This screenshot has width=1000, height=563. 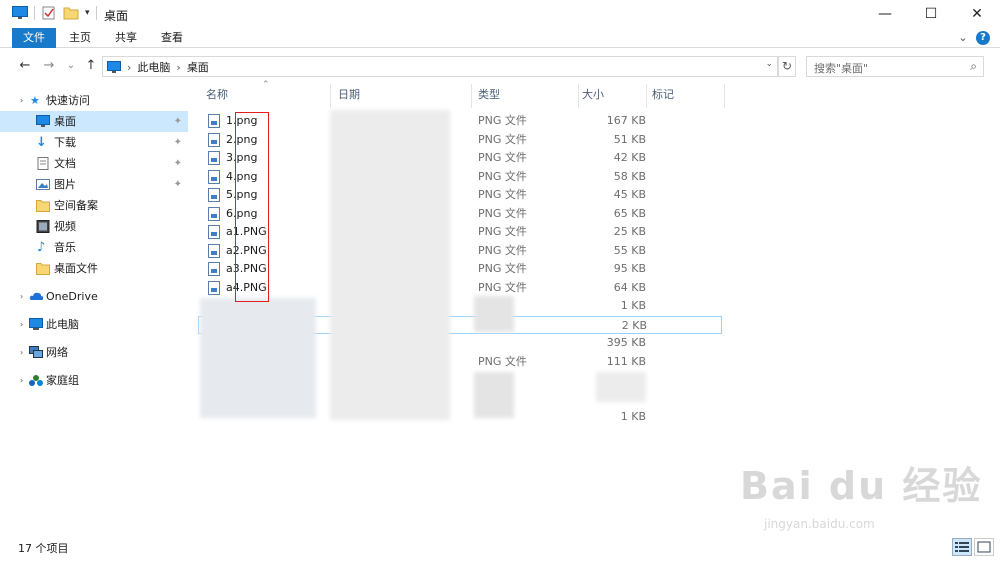 I want to click on sidebar-item-onedrive: › OneDrive, so click(x=94, y=296).